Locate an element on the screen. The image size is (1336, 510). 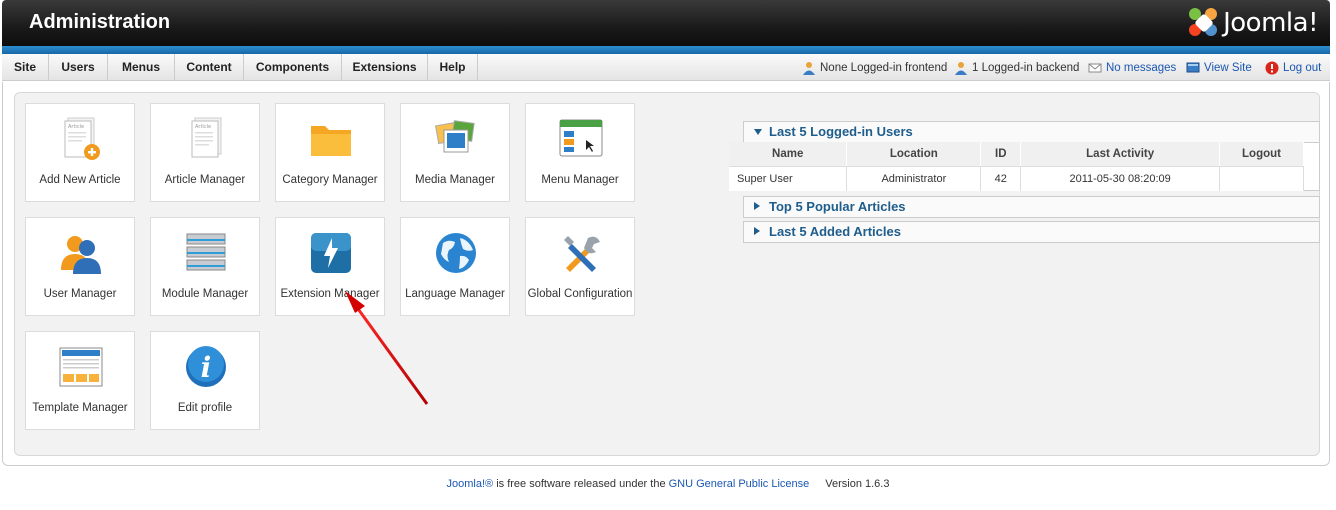
quickicon-menu-manager: Menu Manager is located at coordinates (580, 152).